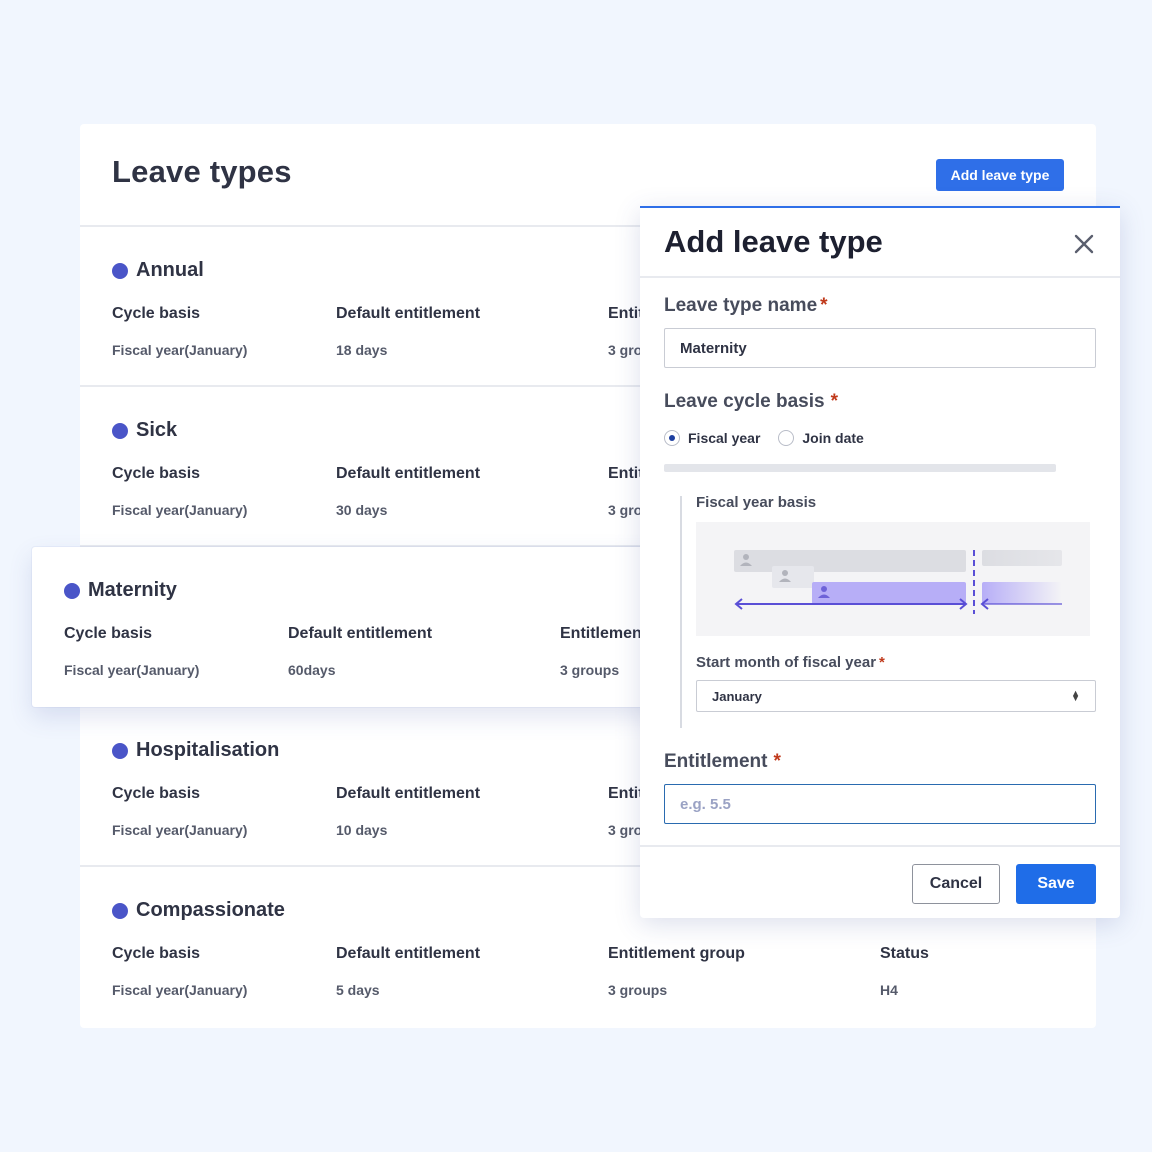 The width and height of the screenshot is (1152, 1152). Describe the element at coordinates (833, 438) in the screenshot. I see `radio-label: Join date` at that location.